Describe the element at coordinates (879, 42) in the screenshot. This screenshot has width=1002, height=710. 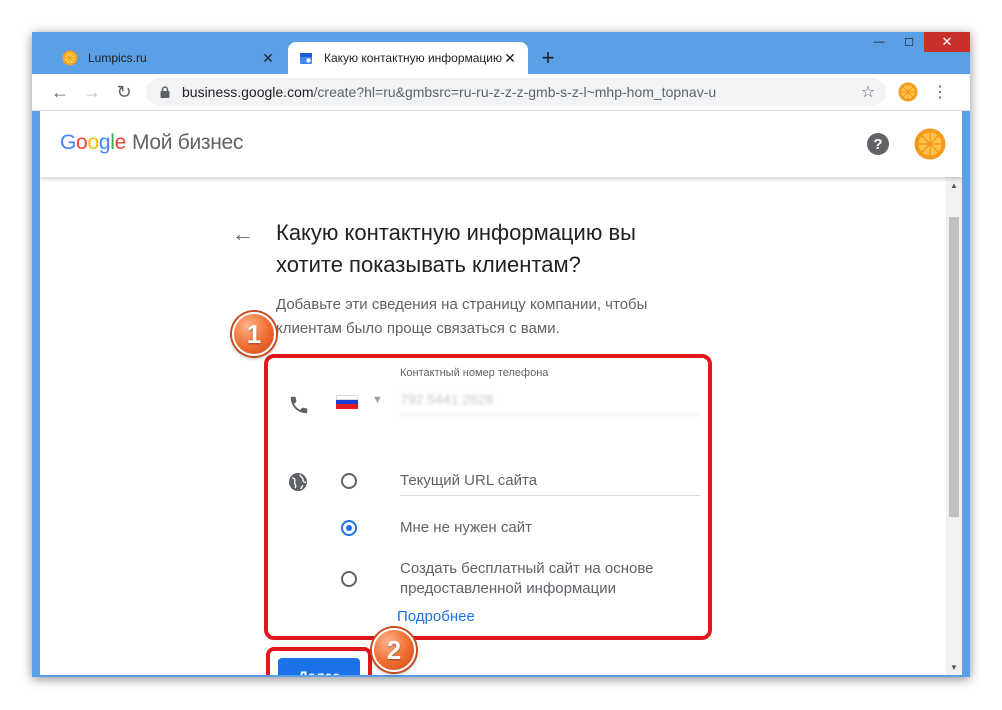
I see `minimize-button: —` at that location.